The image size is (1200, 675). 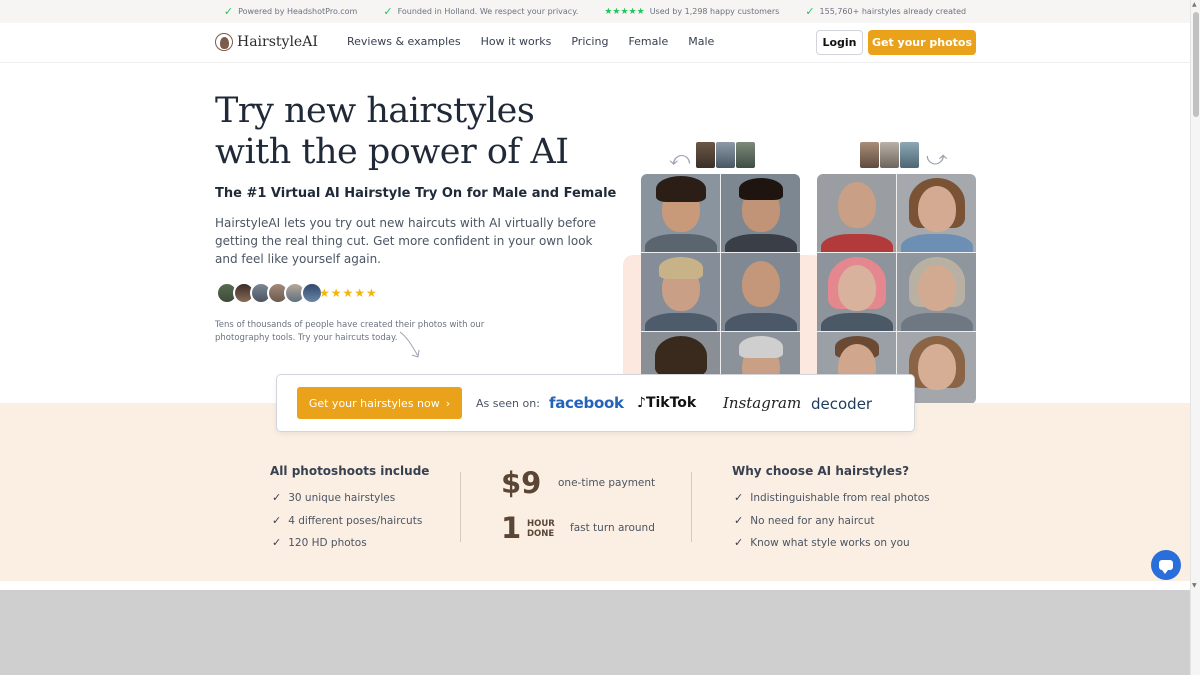 What do you see at coordinates (896, 289) in the screenshot?
I see `female-hairstyle-grid` at bounding box center [896, 289].